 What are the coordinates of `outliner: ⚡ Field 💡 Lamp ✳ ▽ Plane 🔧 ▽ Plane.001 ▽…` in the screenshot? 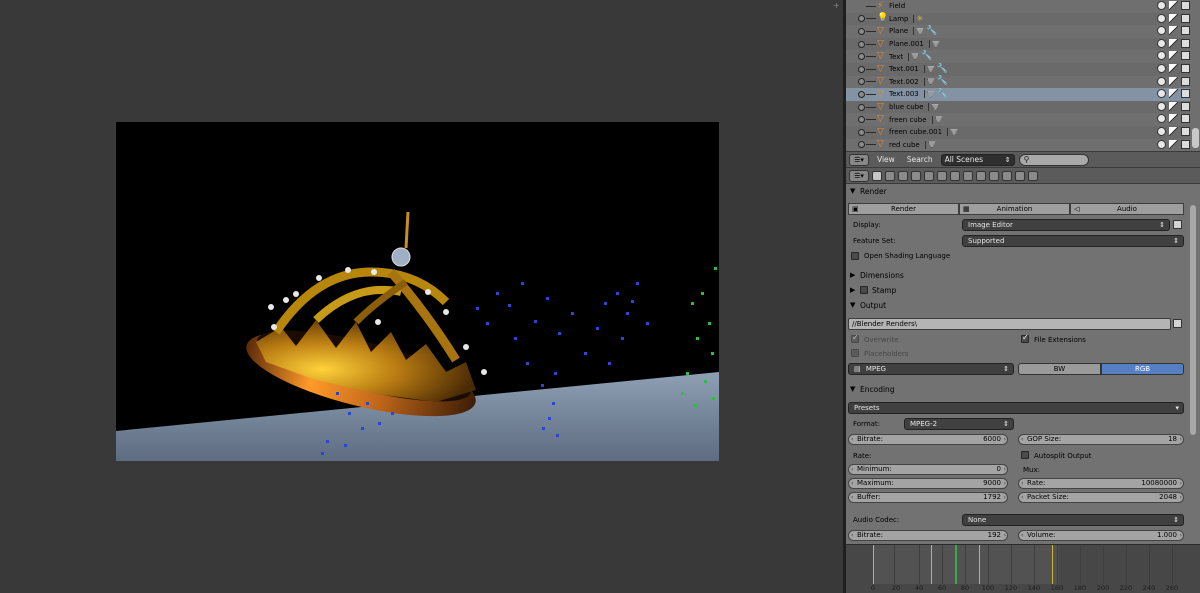 It's located at (1023, 75).